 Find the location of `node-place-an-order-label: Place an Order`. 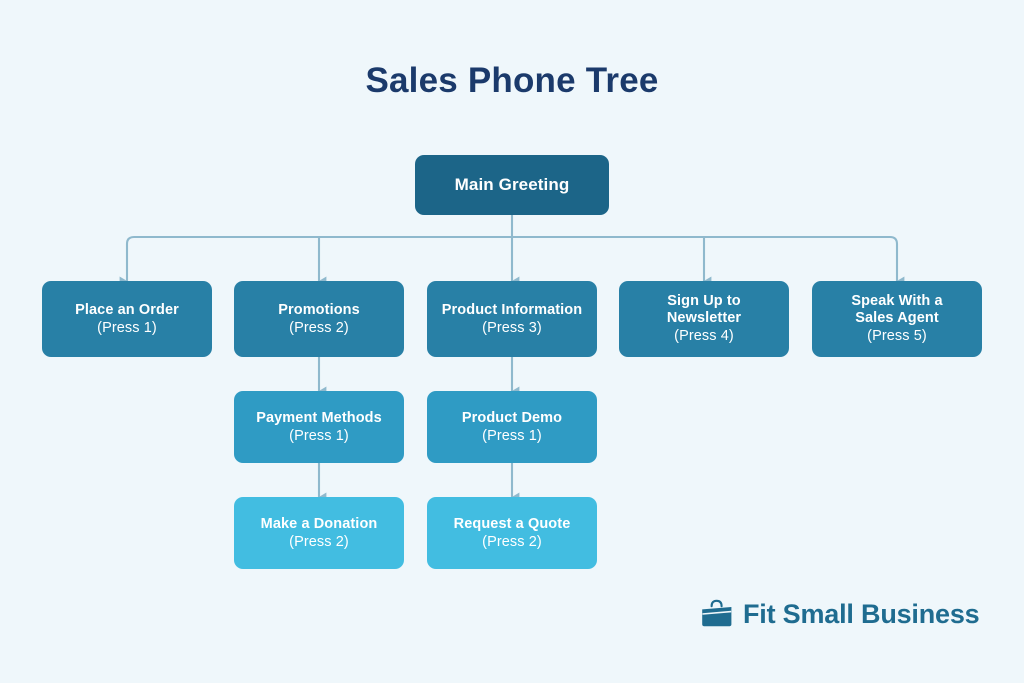

node-place-an-order-label: Place an Order is located at coordinates (127, 309).